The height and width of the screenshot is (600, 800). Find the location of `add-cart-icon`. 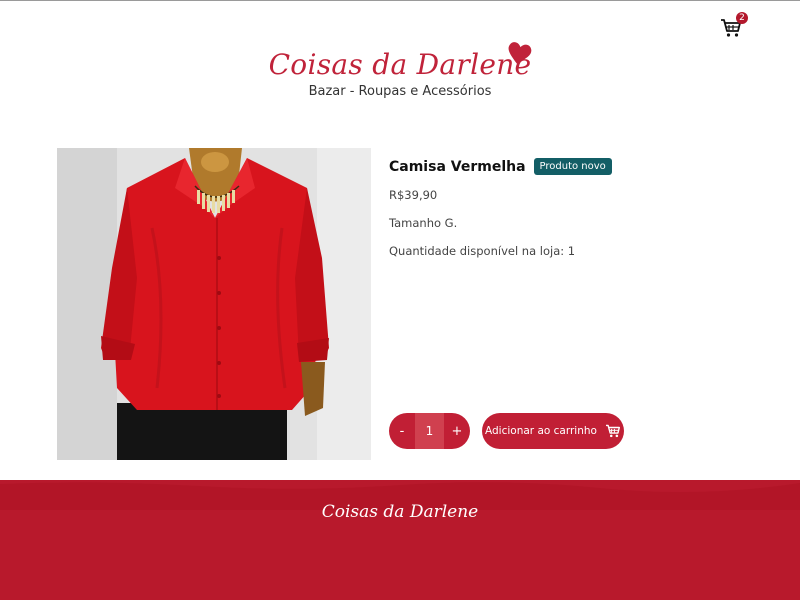

add-cart-icon is located at coordinates (612, 431).